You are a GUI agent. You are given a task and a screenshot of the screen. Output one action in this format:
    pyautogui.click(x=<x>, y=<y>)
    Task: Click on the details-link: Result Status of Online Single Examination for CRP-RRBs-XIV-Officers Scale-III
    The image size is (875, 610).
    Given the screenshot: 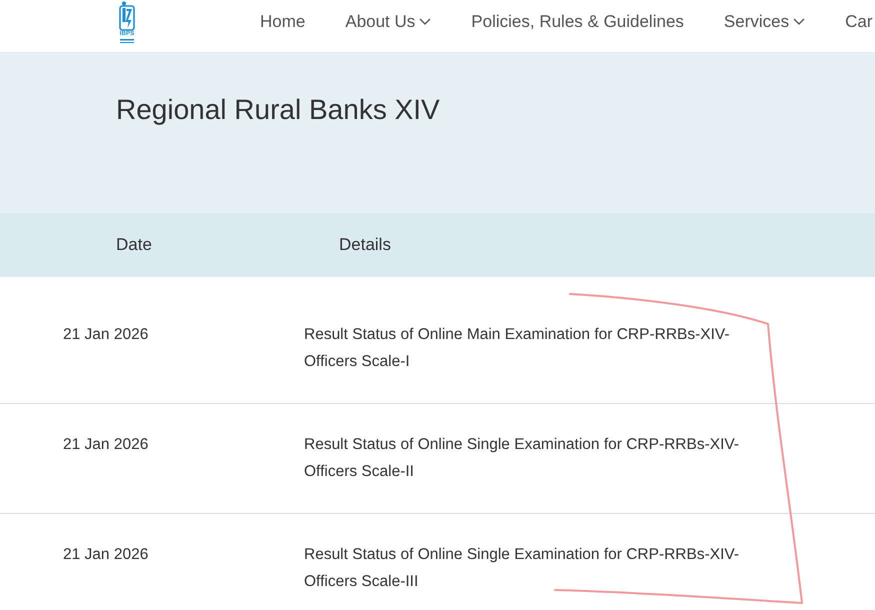 What is the action you would take?
    pyautogui.click(x=529, y=568)
    